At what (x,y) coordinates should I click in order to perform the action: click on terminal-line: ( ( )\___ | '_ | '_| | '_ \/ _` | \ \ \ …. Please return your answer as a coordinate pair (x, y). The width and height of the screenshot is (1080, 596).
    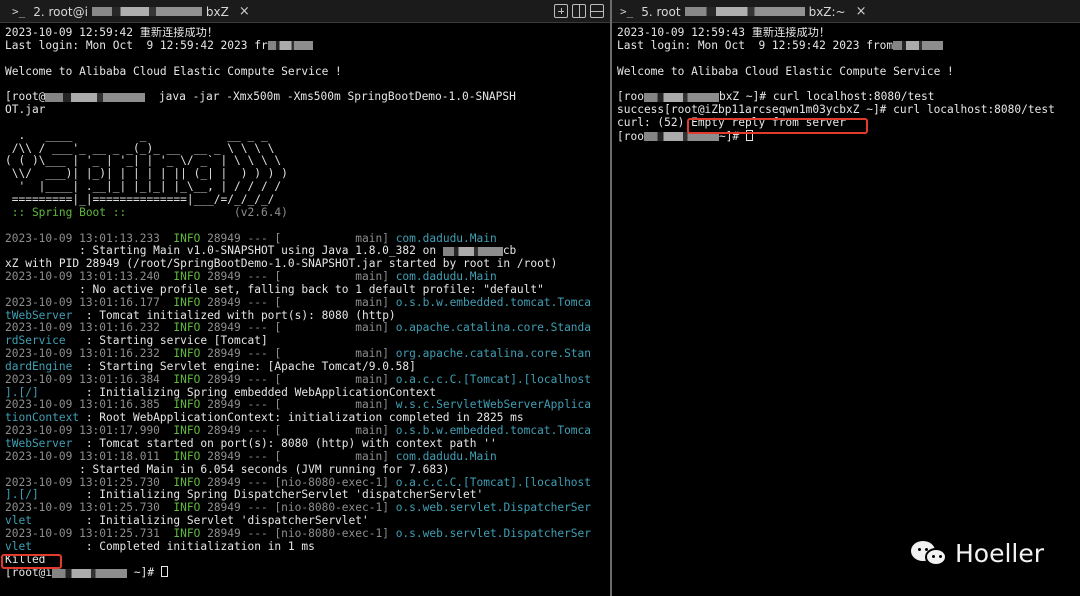
    Looking at the image, I should click on (305, 161).